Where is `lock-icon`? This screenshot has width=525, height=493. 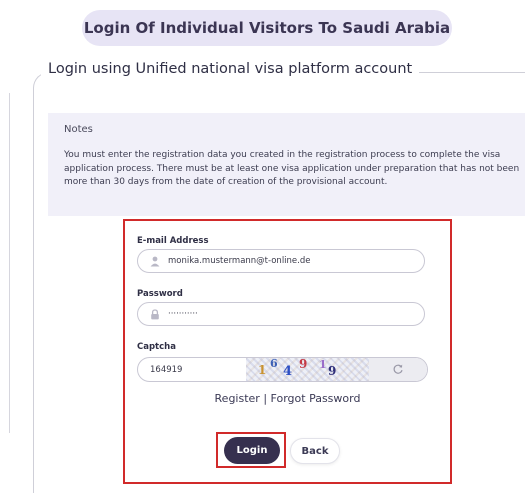 lock-icon is located at coordinates (155, 314).